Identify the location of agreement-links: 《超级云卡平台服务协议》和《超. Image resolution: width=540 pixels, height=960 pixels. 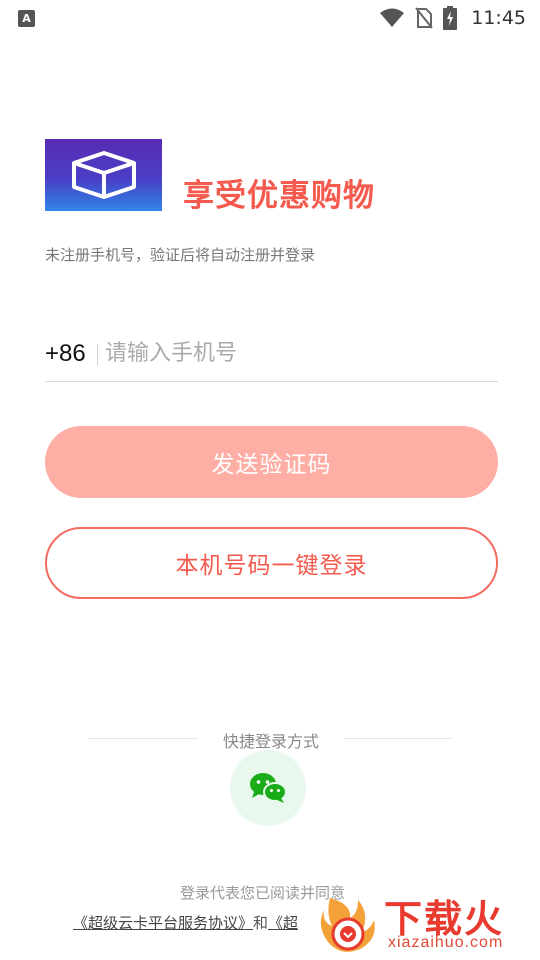
(185, 922).